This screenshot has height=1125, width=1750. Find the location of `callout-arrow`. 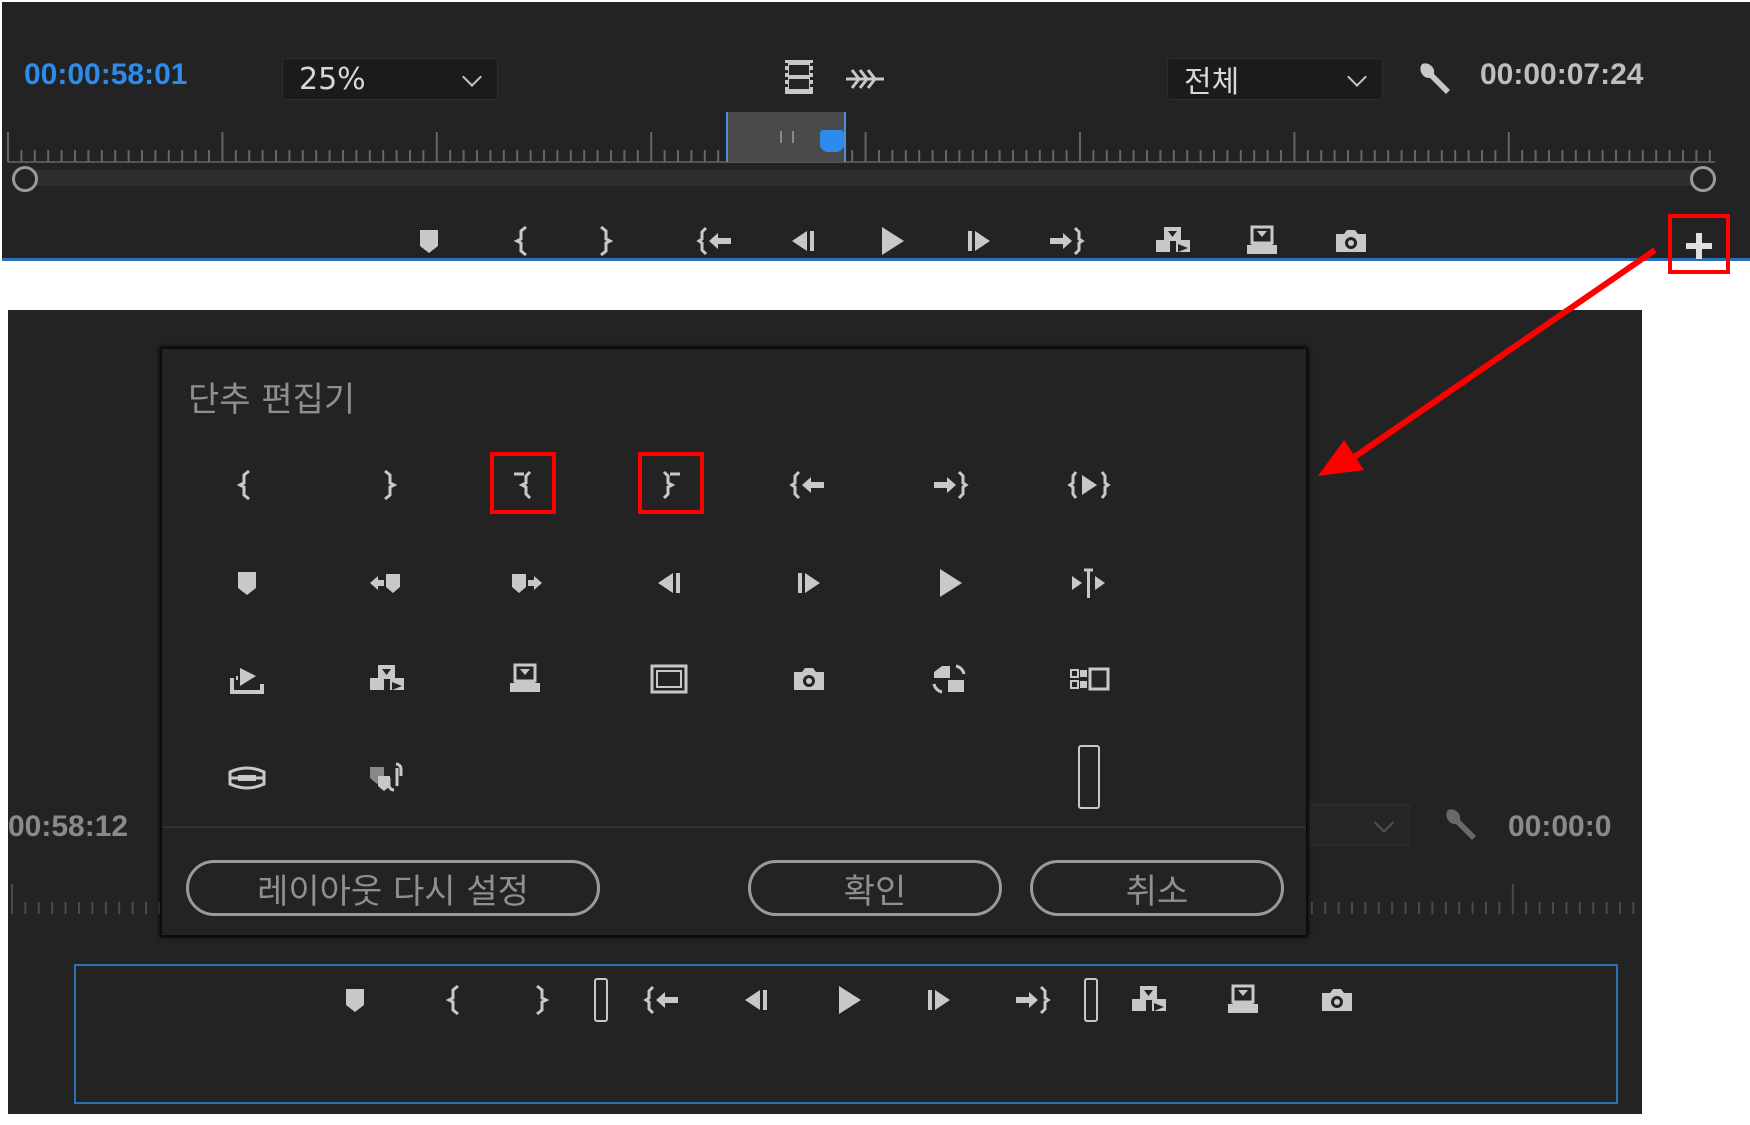

callout-arrow is located at coordinates (1487, 361).